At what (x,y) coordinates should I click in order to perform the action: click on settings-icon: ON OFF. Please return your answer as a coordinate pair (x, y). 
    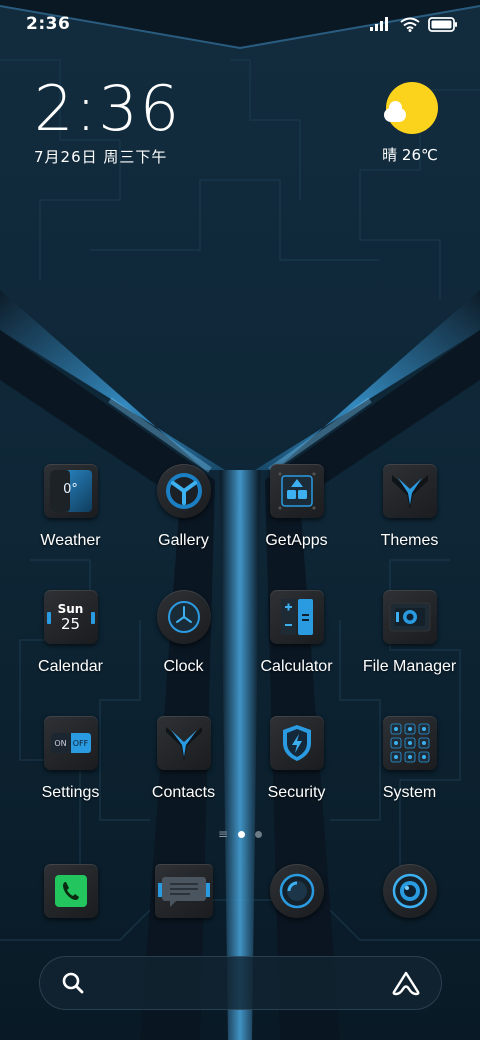
    Looking at the image, I should click on (70, 743).